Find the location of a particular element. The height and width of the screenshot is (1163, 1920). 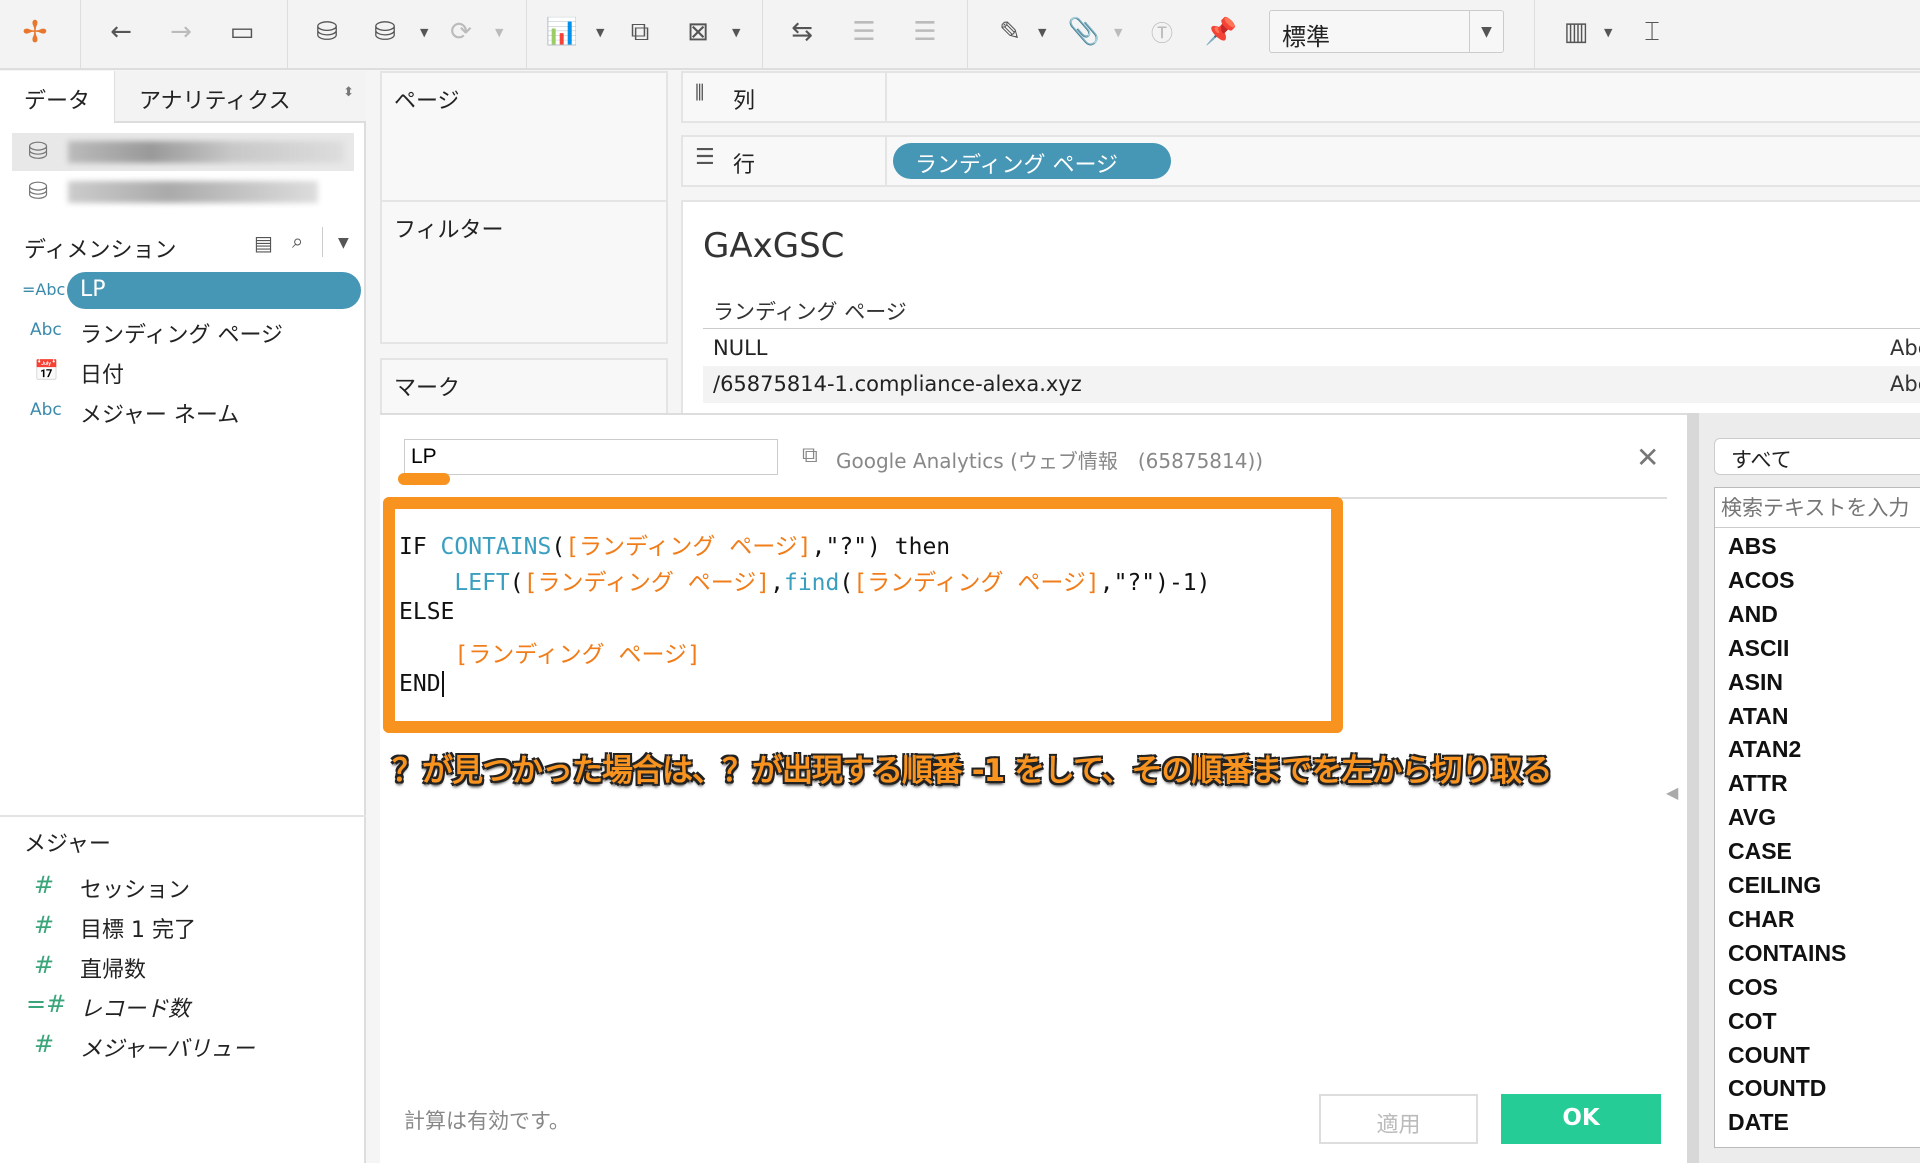

function-item: COUNT is located at coordinates (1769, 1055).